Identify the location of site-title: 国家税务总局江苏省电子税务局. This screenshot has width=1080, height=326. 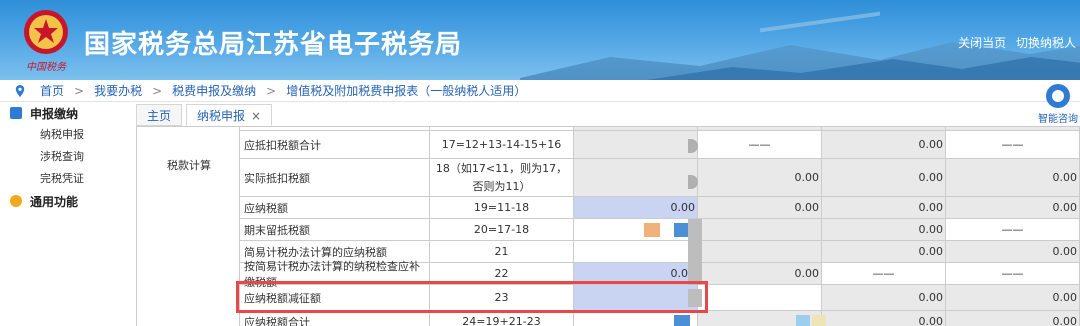
(273, 45).